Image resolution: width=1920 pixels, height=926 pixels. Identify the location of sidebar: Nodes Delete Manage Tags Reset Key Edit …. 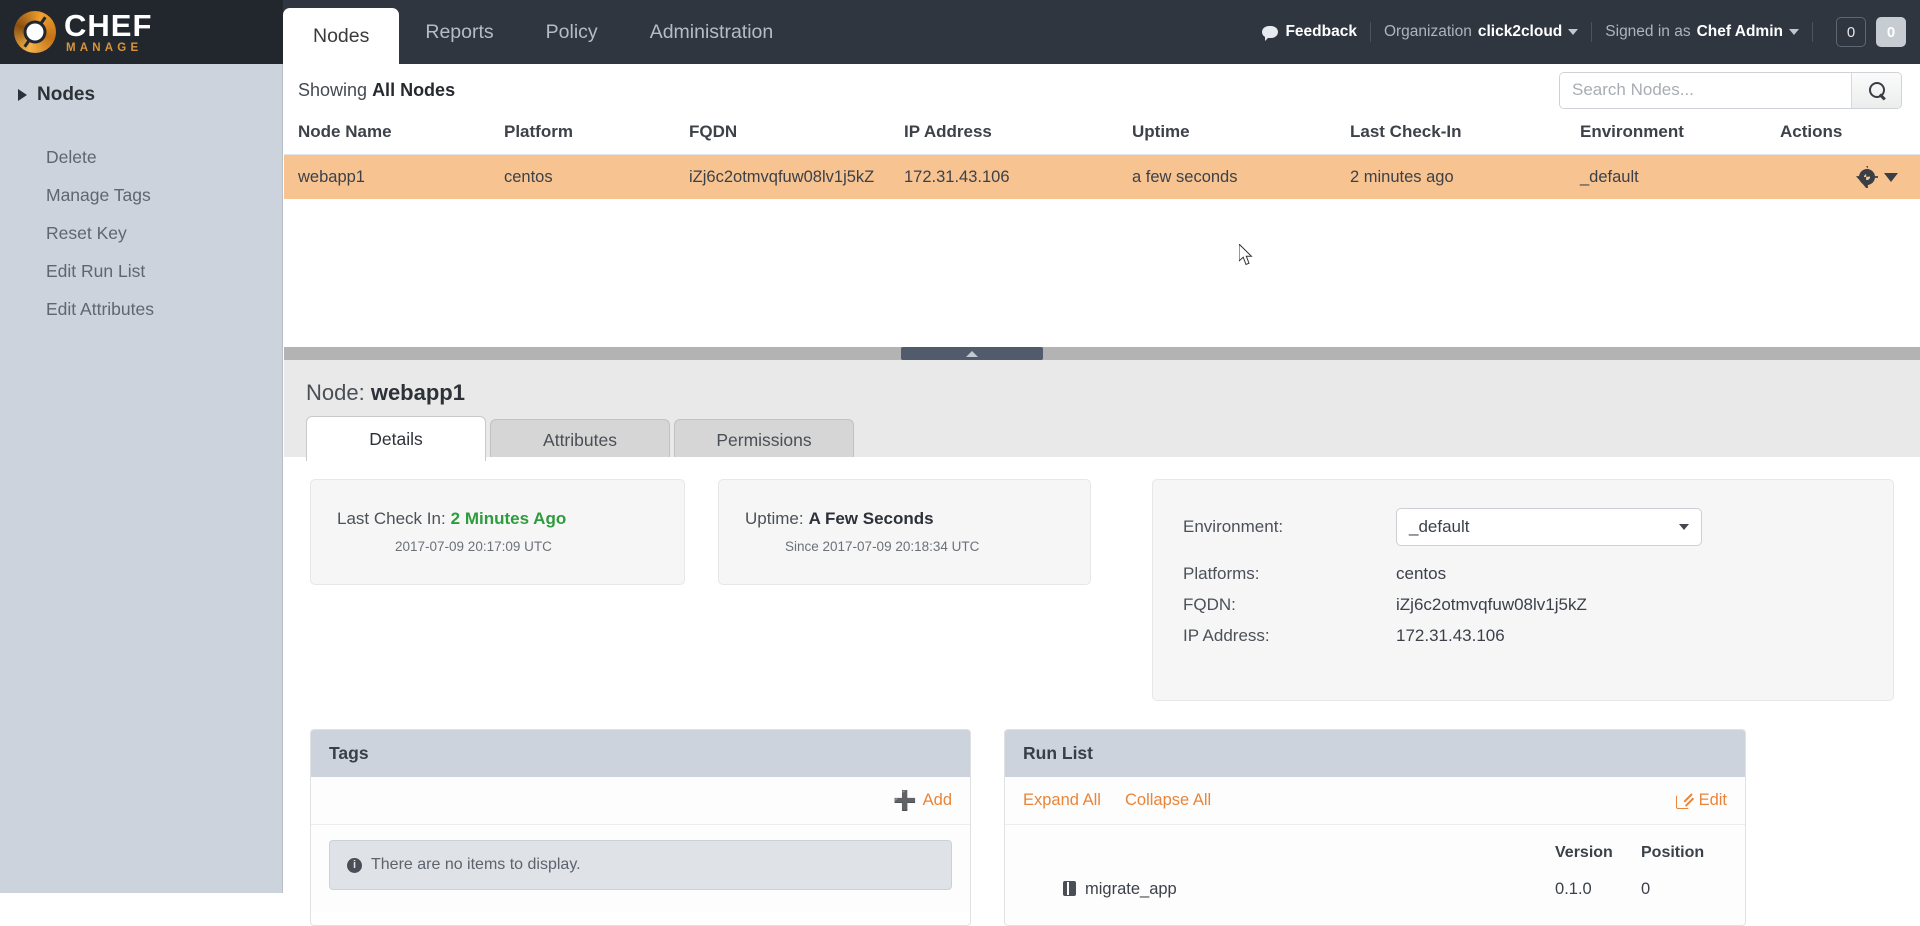
(141, 478).